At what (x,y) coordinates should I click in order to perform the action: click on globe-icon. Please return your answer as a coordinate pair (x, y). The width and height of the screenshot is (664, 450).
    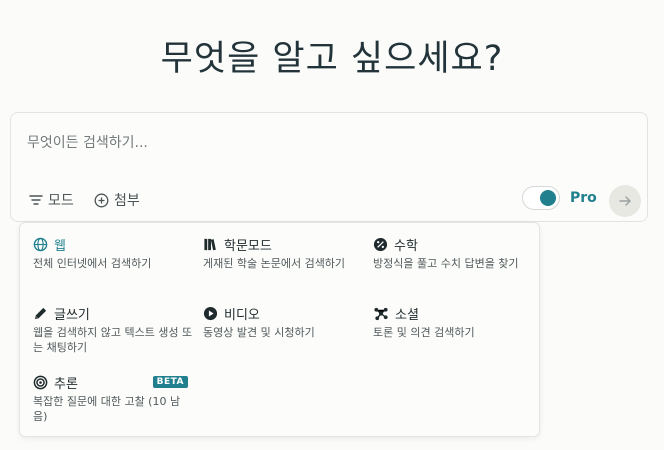
    Looking at the image, I should click on (40, 244).